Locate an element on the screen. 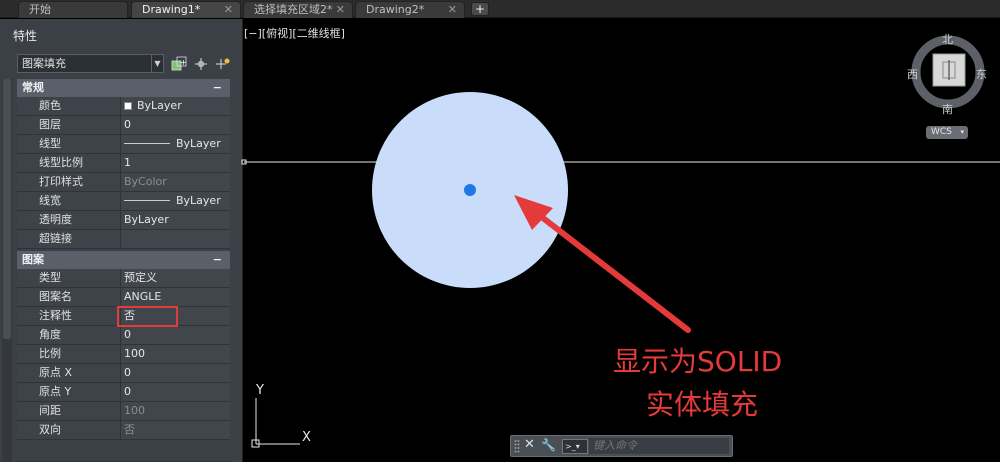  compass-west: 西 is located at coordinates (912, 74).